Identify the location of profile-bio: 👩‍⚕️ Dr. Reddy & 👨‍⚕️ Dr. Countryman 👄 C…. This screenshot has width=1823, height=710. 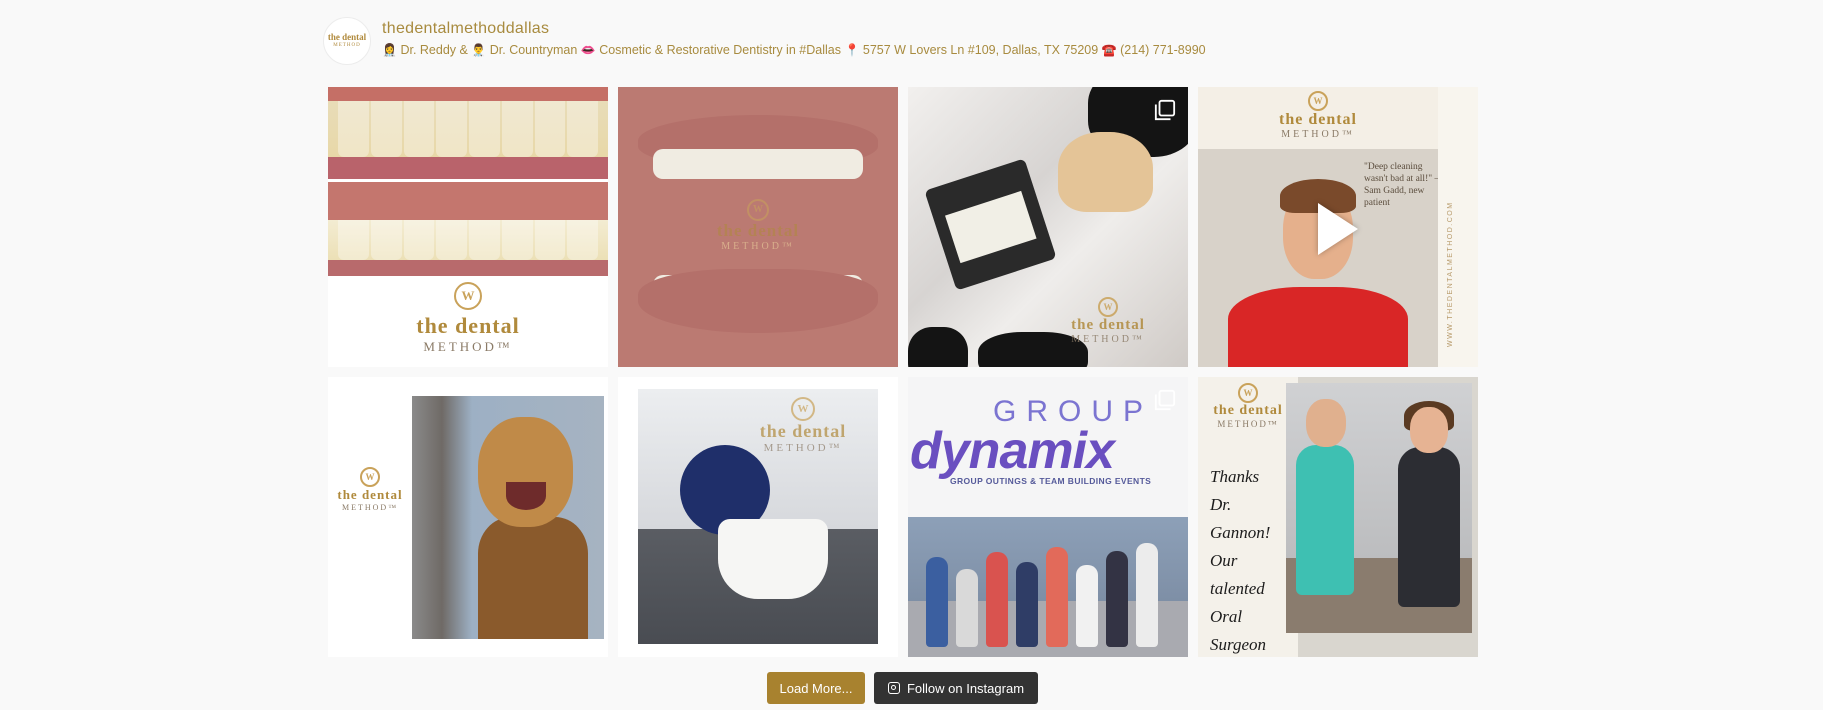
(794, 50).